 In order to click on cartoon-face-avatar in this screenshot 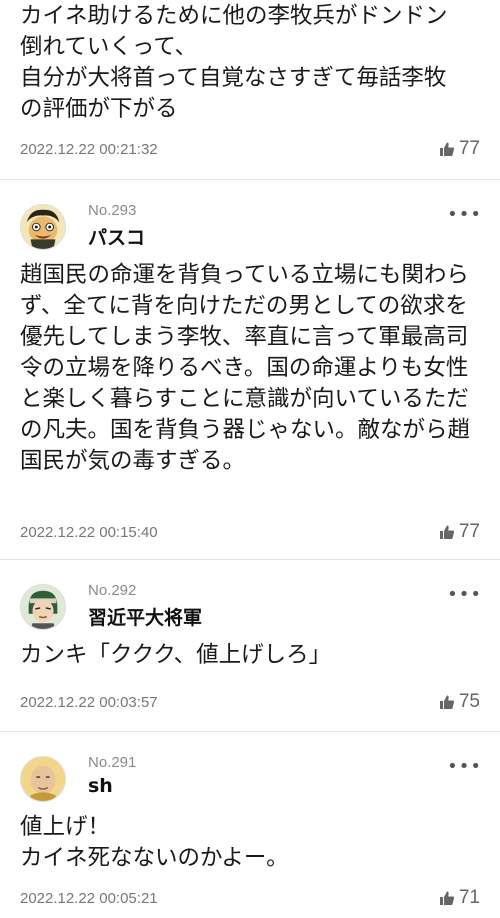, I will do `click(43, 227)`.